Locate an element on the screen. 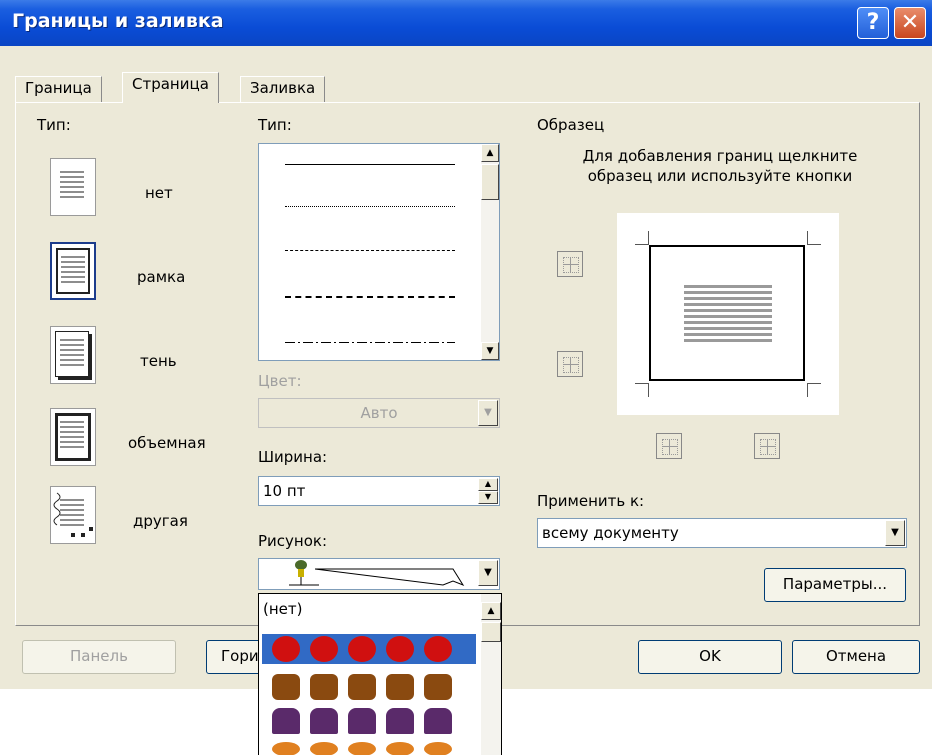  sample-page is located at coordinates (727, 313).